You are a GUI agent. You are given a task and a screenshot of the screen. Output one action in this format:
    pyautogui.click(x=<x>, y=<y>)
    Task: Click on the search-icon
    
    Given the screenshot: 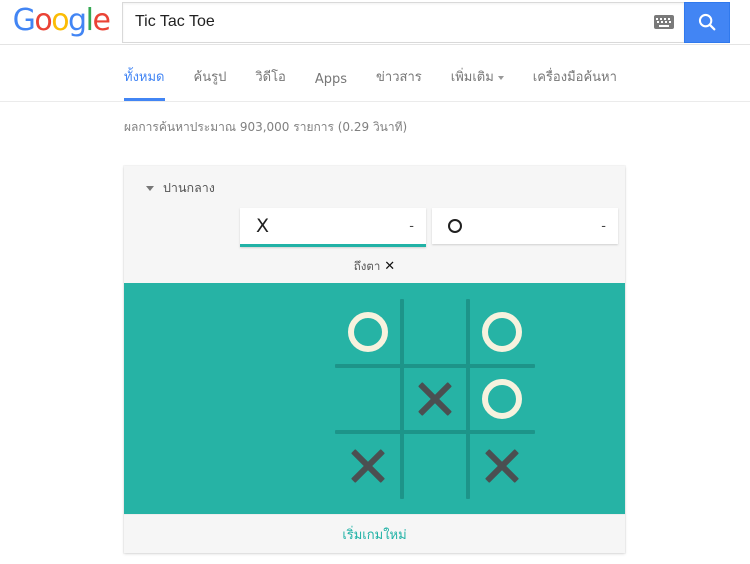 What is the action you would take?
    pyautogui.click(x=707, y=22)
    